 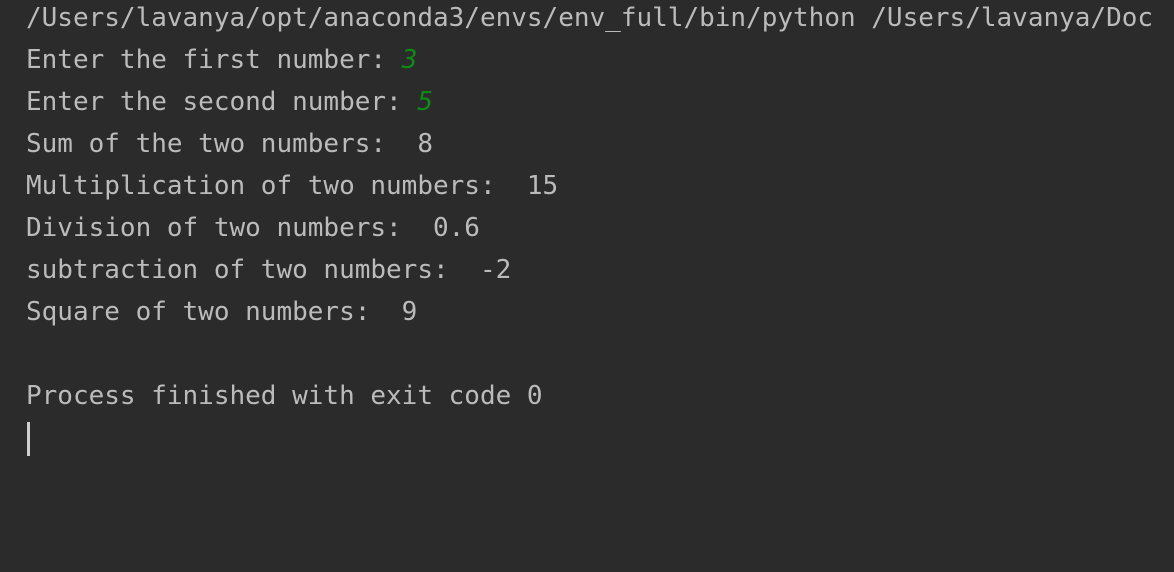 What do you see at coordinates (214, 60) in the screenshot?
I see `first-number-prompt: Enter the first number:` at bounding box center [214, 60].